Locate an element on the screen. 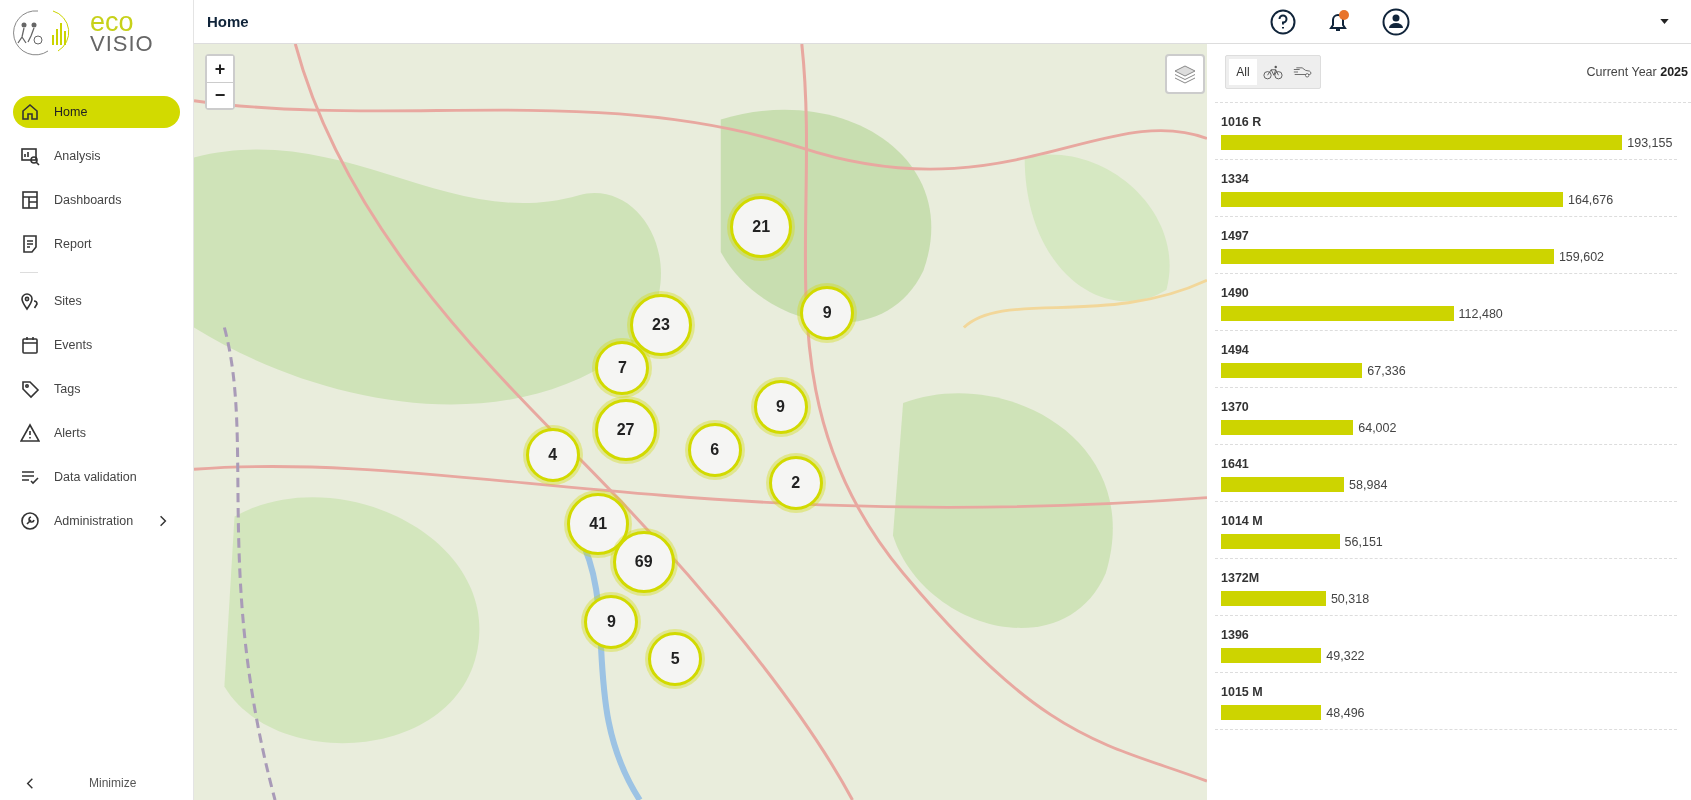 The image size is (1691, 800). location-pin-icon is located at coordinates (30, 301).